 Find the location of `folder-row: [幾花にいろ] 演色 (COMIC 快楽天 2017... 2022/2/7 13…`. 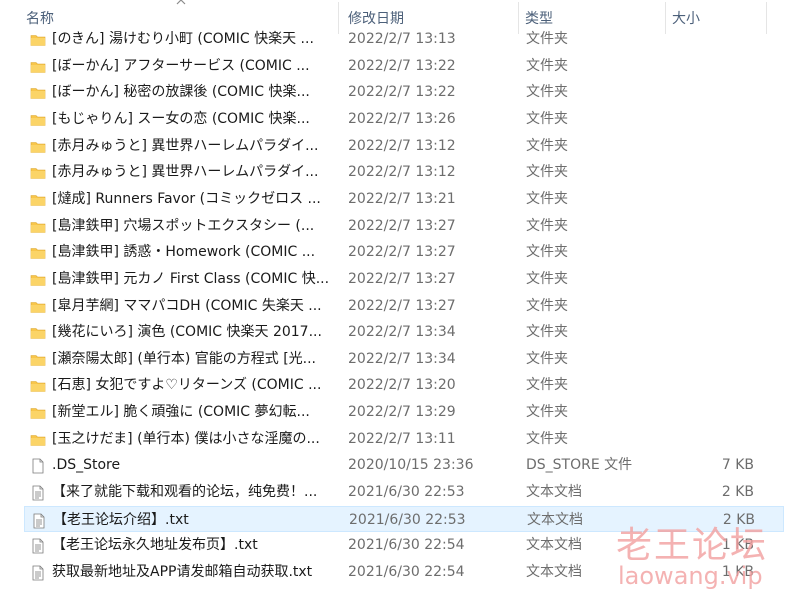

folder-row: [幾花にいろ] 演色 (COMIC 快楽天 2017... 2022/2/7 13… is located at coordinates (404, 332).